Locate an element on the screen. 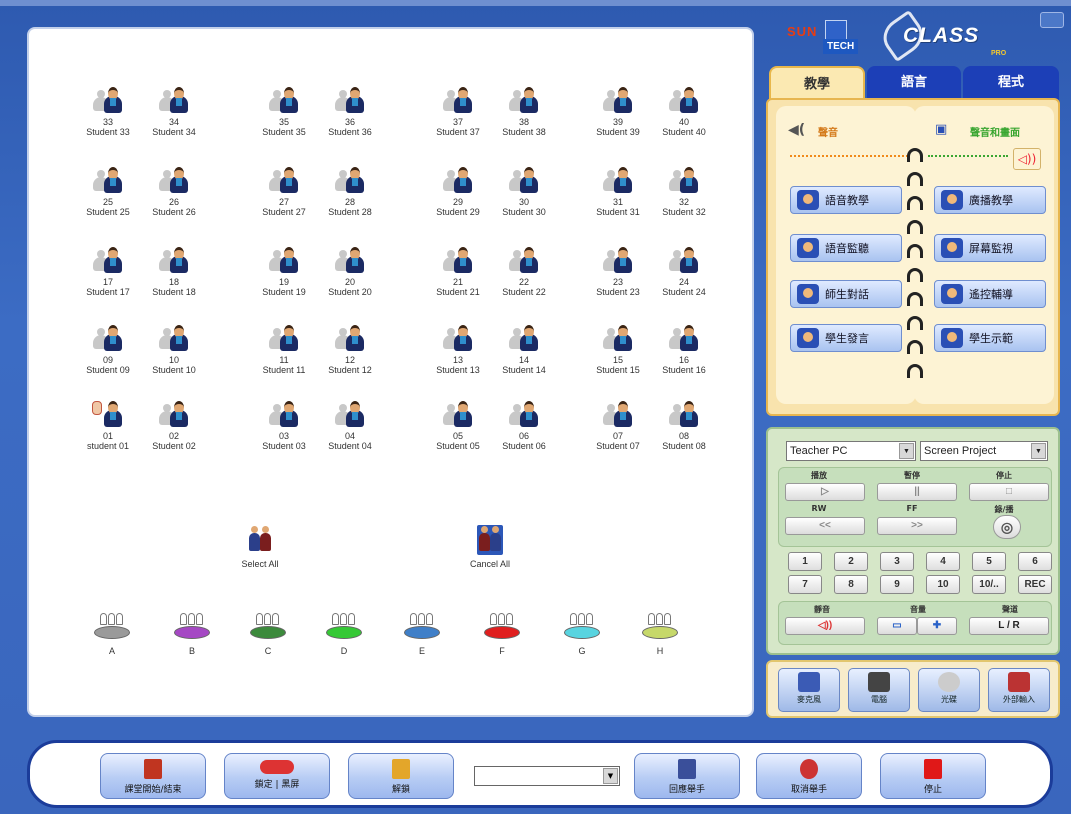  channel-2-button: 2 is located at coordinates (851, 561).